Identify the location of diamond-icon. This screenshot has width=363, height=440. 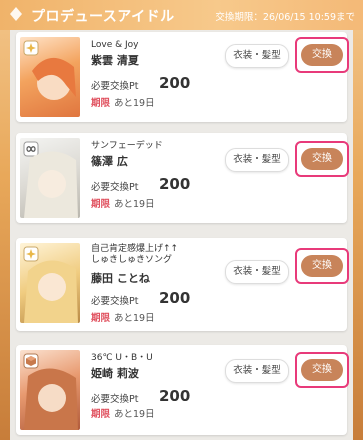
(16, 14).